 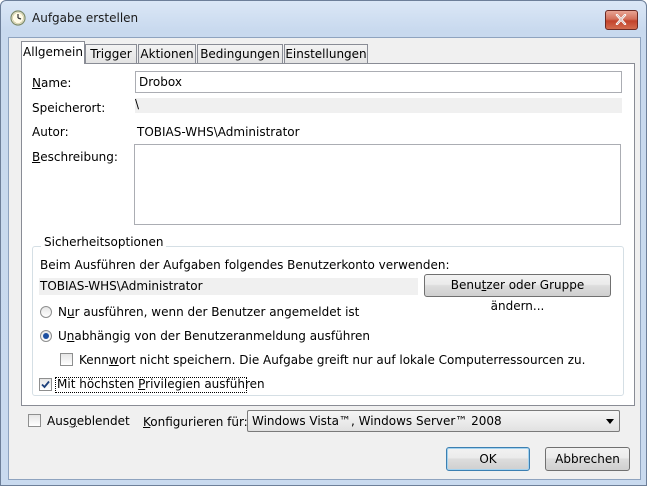 I want to click on tab-aktionen: Aktionen, so click(x=167, y=53).